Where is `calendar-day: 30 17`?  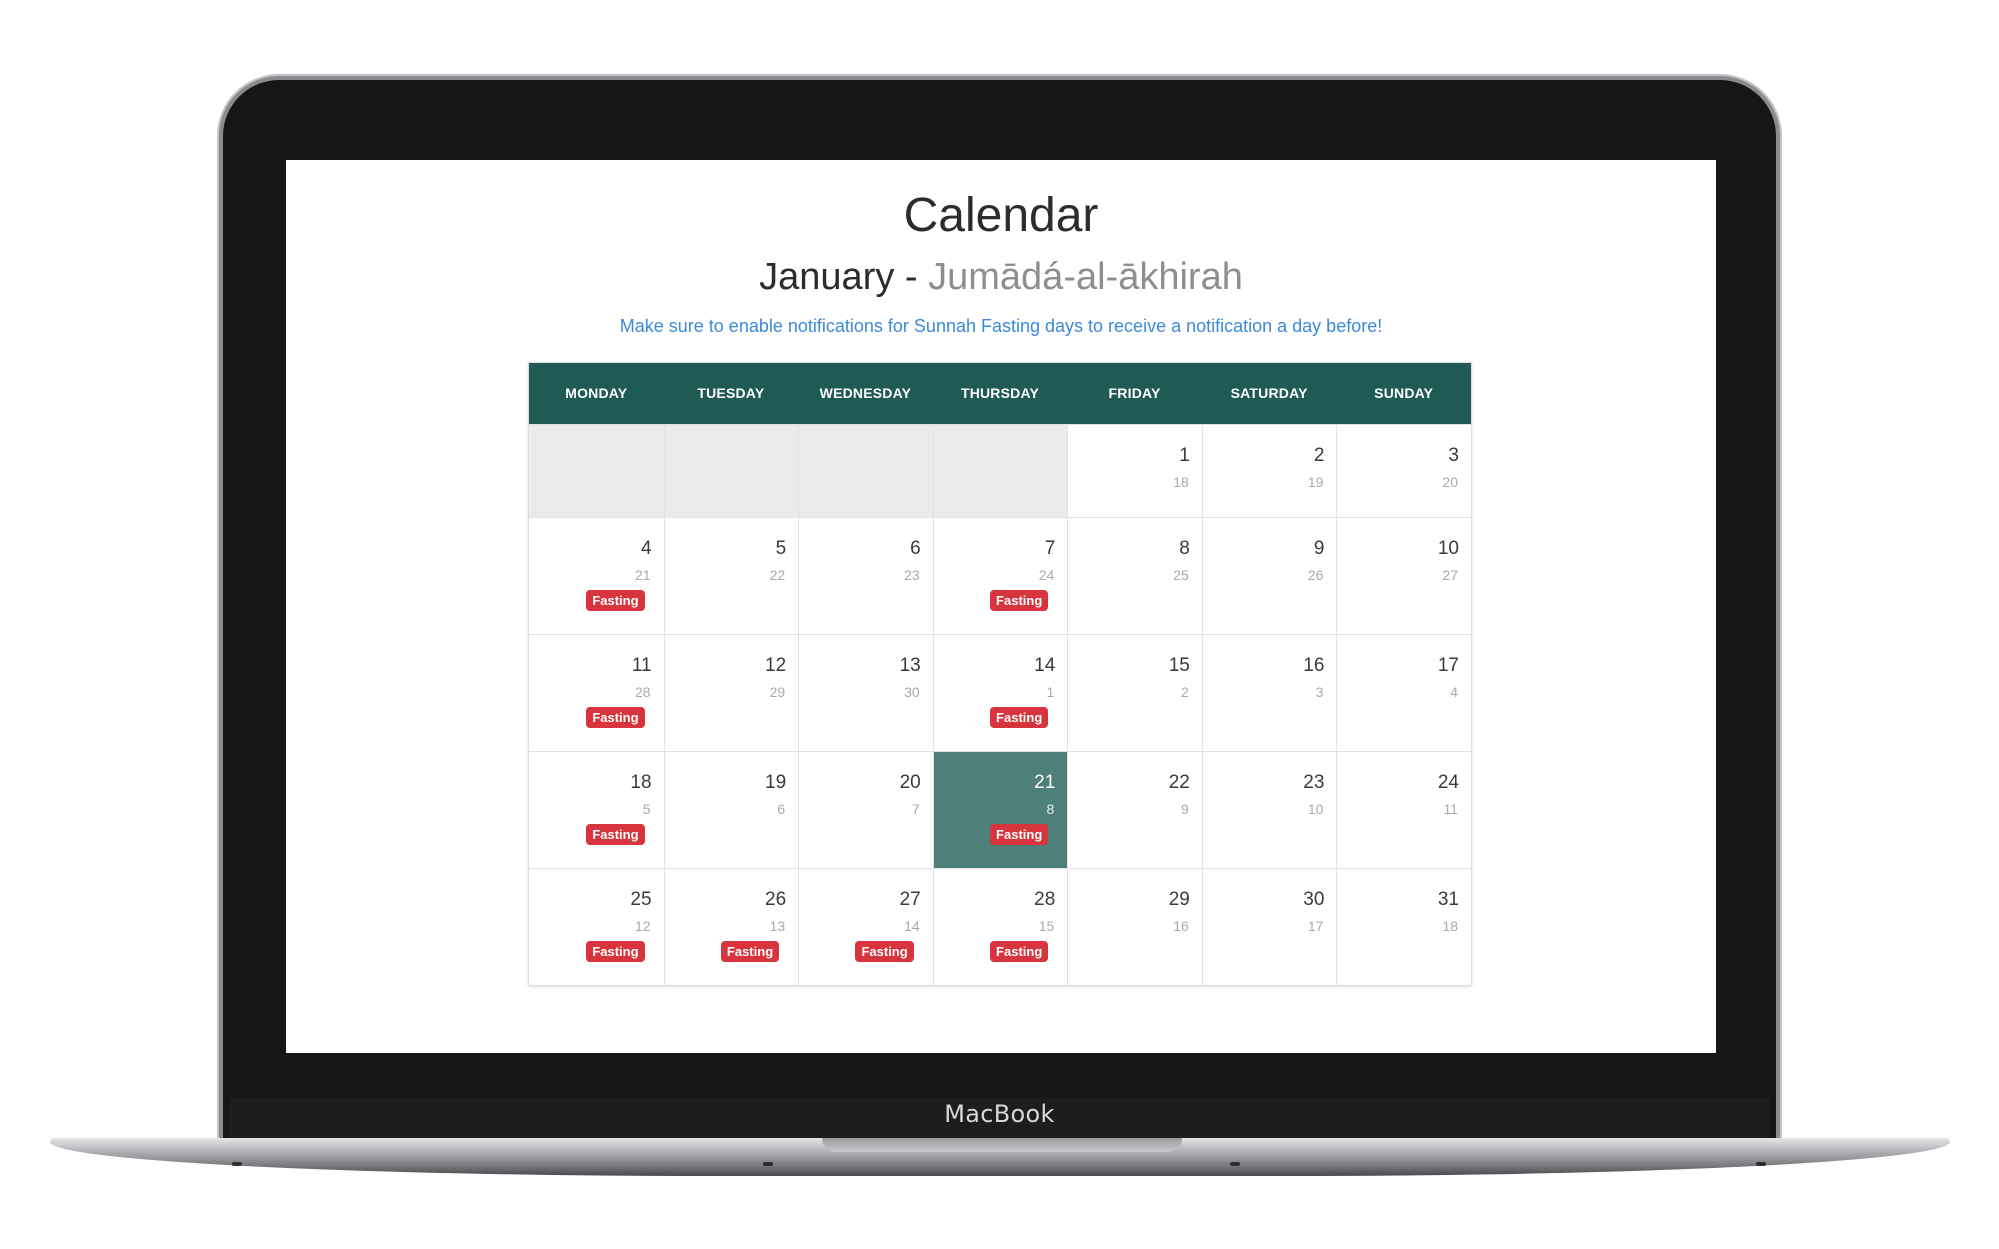
calendar-day: 30 17 is located at coordinates (1269, 927).